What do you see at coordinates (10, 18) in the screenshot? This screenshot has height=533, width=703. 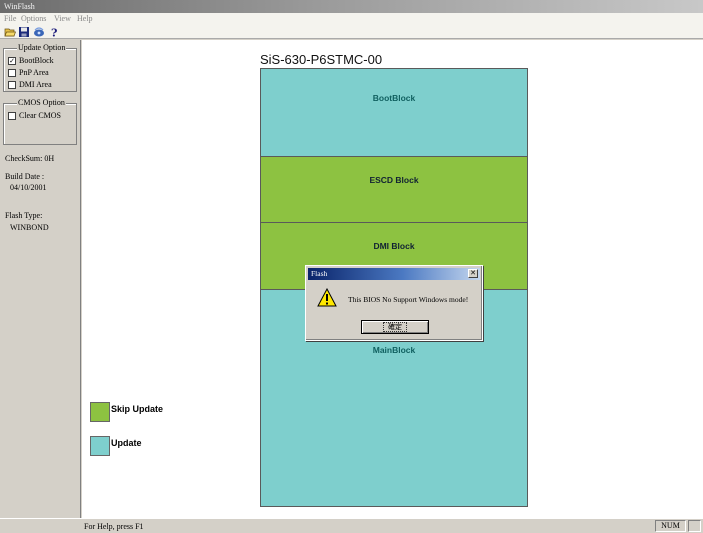 I see `menu-file: File` at bounding box center [10, 18].